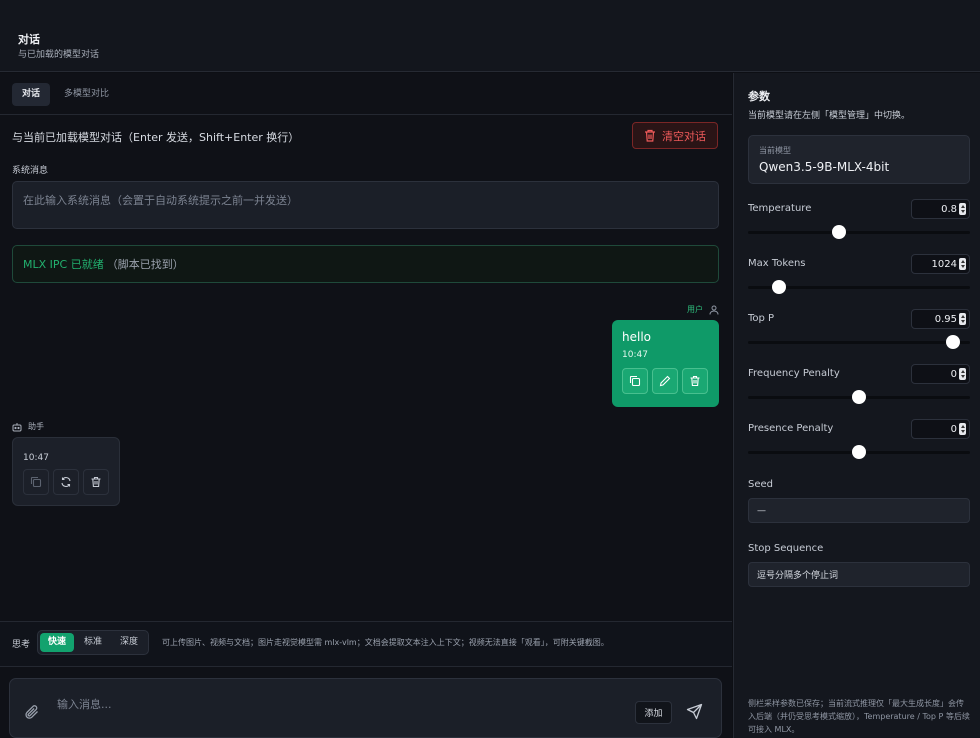  What do you see at coordinates (859, 510) in the screenshot?
I see `seed-input: —` at bounding box center [859, 510].